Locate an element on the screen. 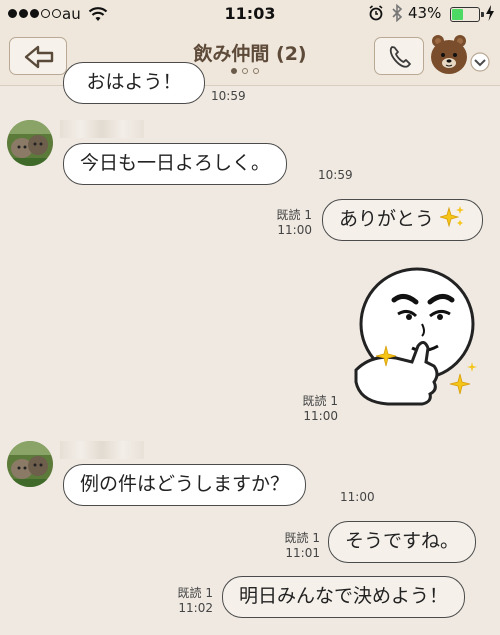 The height and width of the screenshot is (635, 500). message-bubble: 今日も一日よろしく。 is located at coordinates (175, 164).